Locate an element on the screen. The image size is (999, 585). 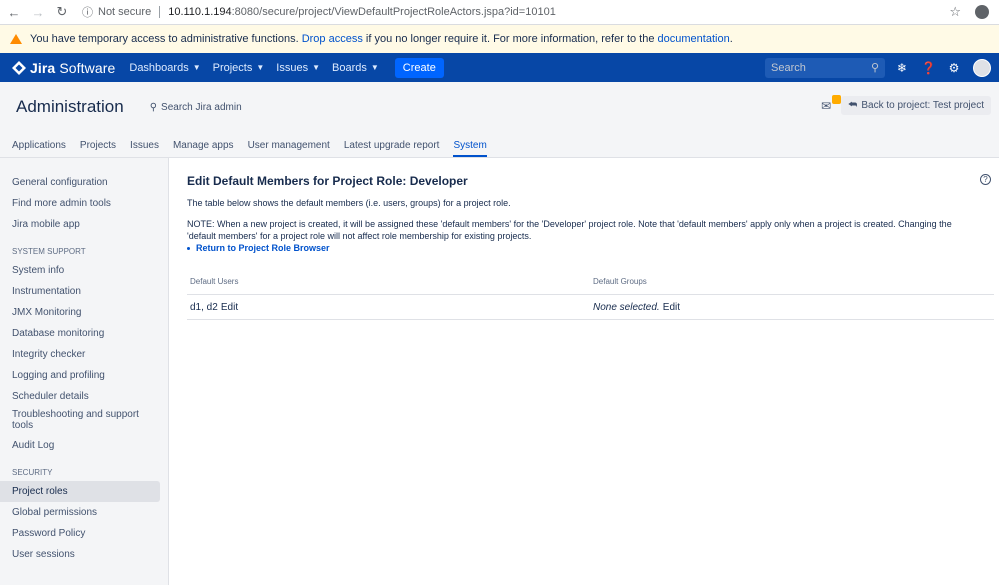
nav-boards: Boards ▼ is located at coordinates (355, 68).